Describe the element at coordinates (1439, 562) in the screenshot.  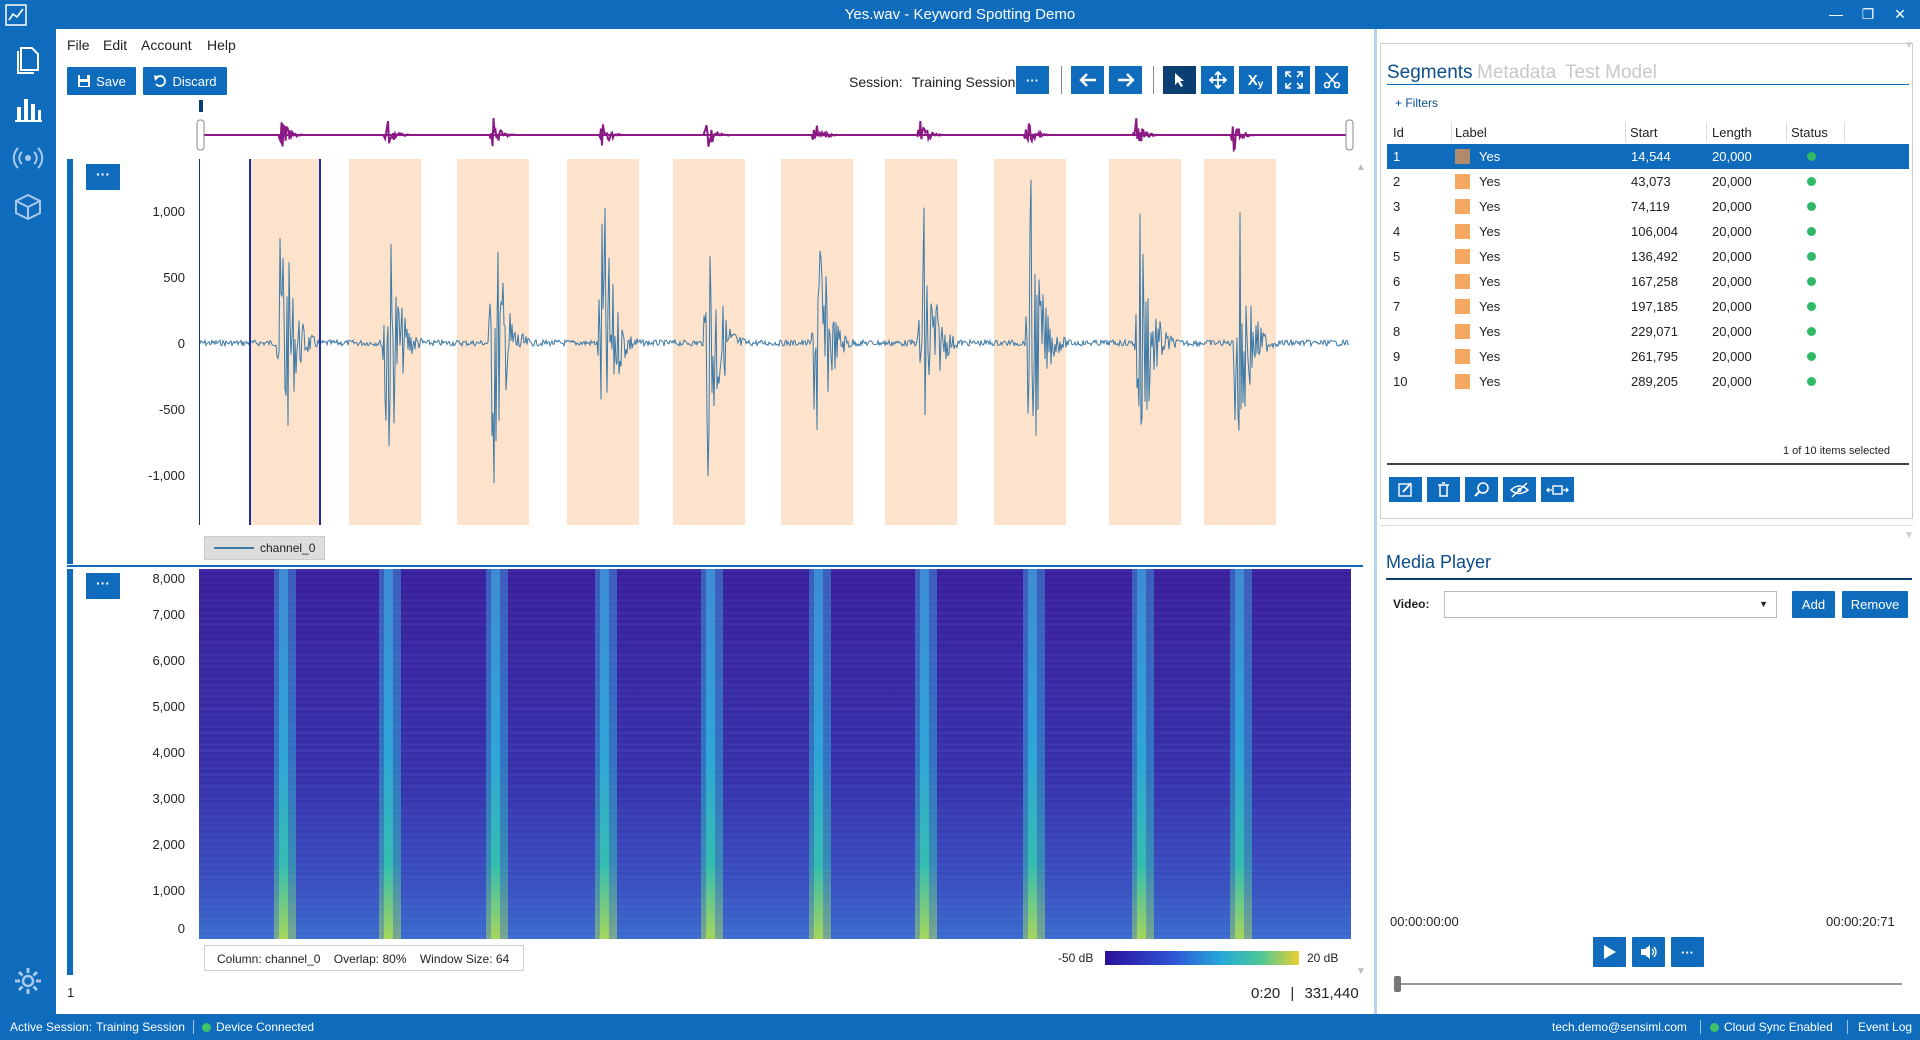
I see `media-player-title: Media Player` at that location.